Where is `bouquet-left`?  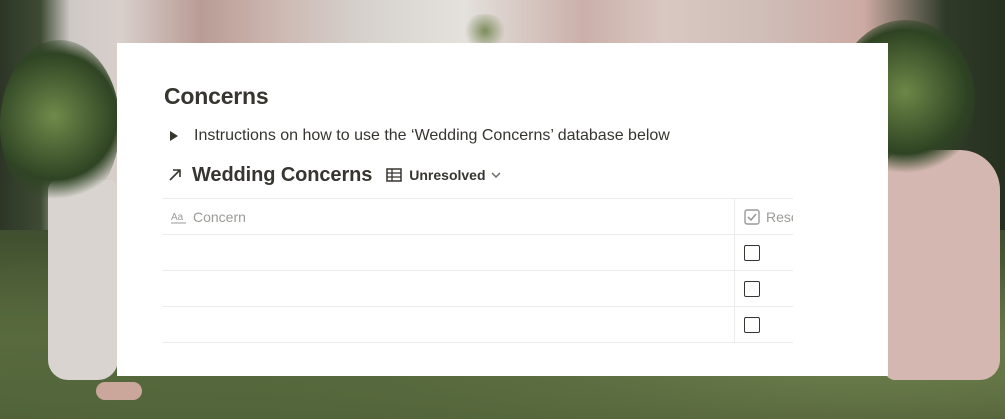 bouquet-left is located at coordinates (60, 125).